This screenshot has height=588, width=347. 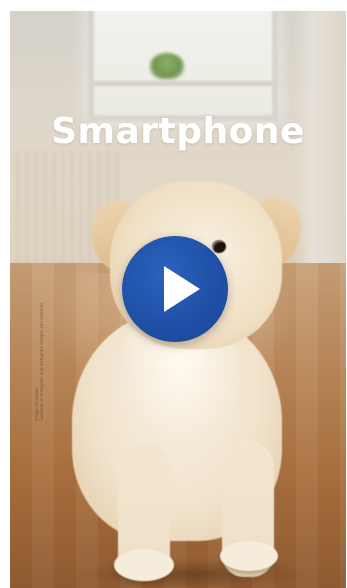 I want to click on video-title: Smartphone, so click(x=178, y=131).